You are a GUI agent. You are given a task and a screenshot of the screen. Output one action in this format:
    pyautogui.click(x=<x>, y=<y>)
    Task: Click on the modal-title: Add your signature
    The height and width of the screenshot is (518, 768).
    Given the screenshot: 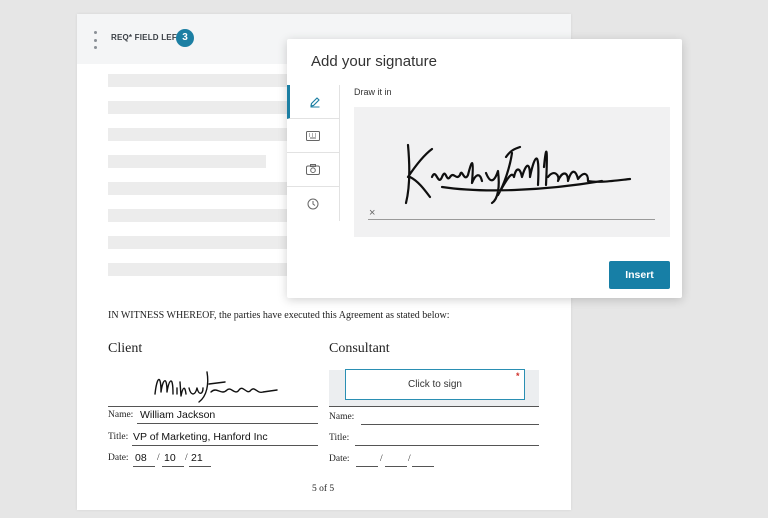 What is the action you would take?
    pyautogui.click(x=374, y=61)
    